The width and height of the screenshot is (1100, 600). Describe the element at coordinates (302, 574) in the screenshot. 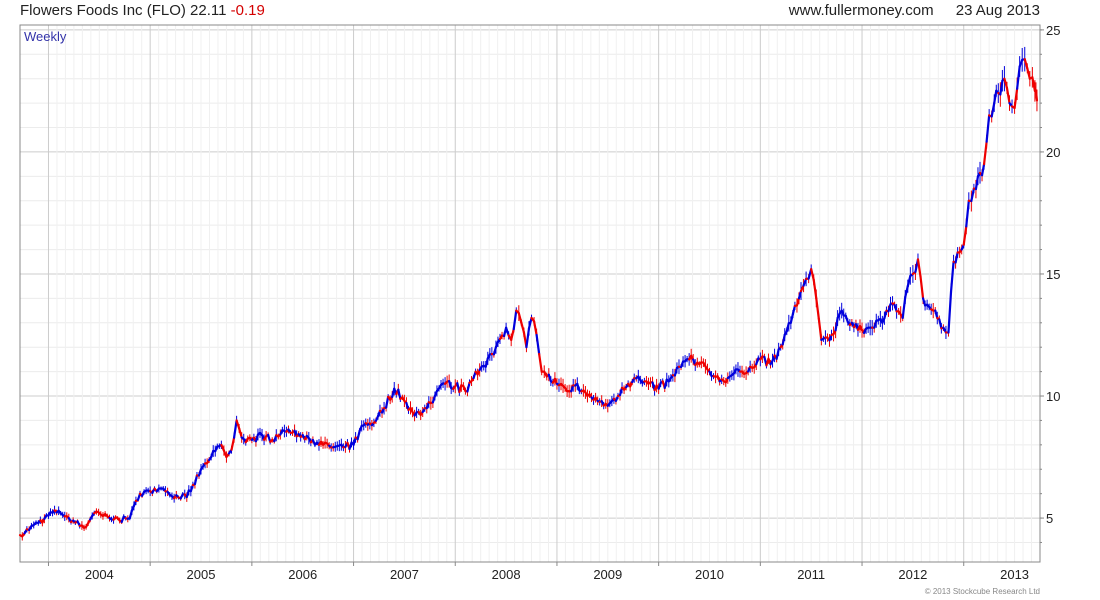

I see `x-tick-label: 2006` at that location.